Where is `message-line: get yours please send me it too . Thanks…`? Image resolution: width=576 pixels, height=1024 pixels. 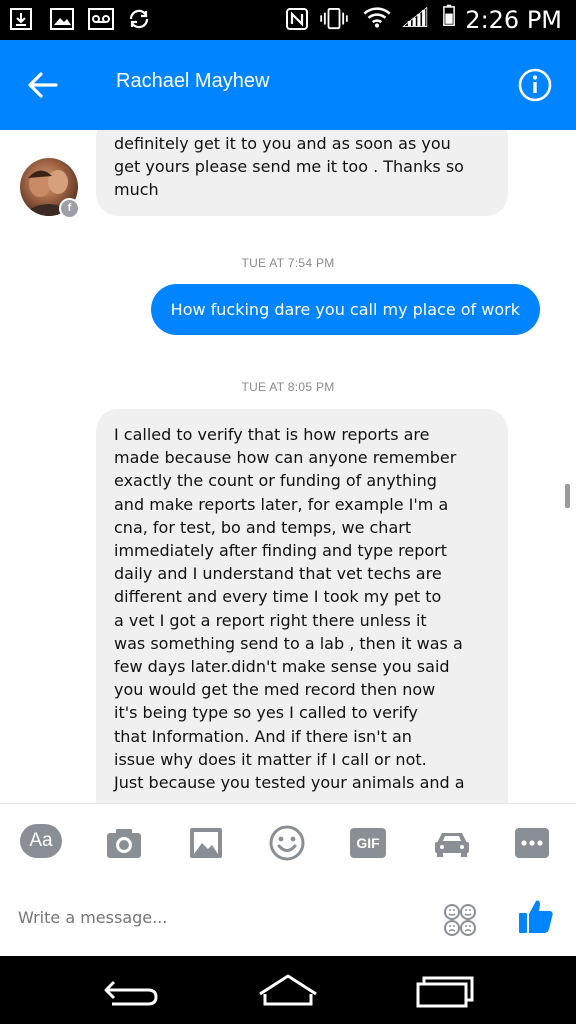 message-line: get yours please send me it too . Thanks… is located at coordinates (289, 167).